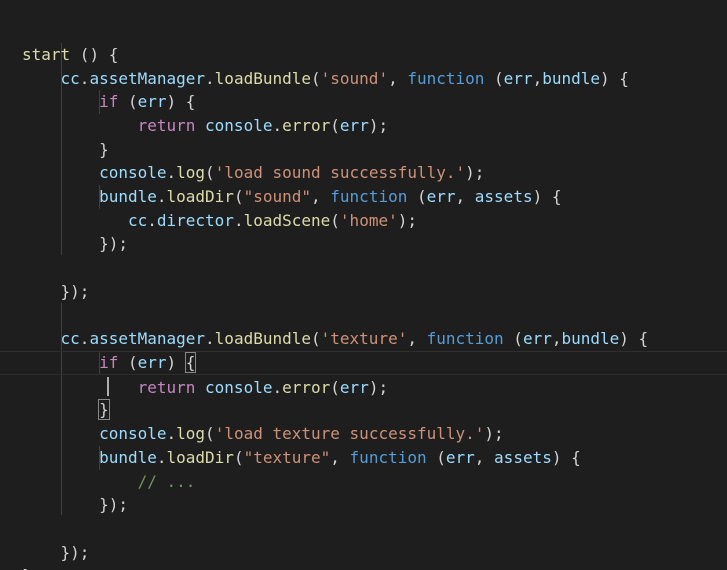 The image size is (727, 570). What do you see at coordinates (363, 374) in the screenshot?
I see `current-code-line: return console.error(err);` at bounding box center [363, 374].